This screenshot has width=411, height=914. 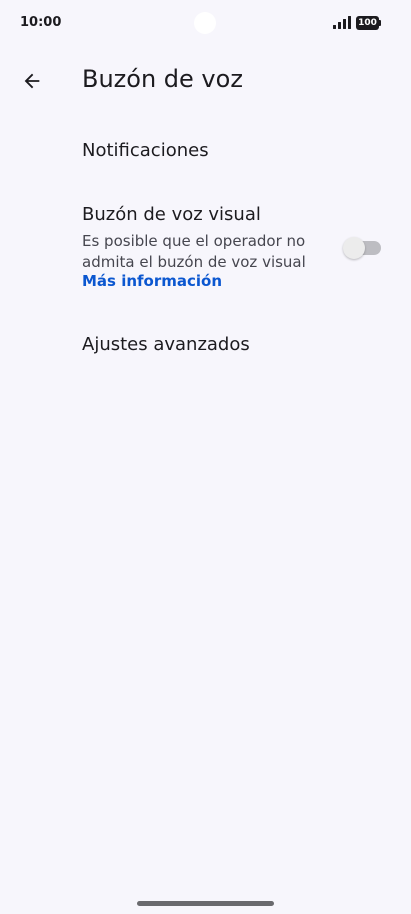 What do you see at coordinates (41, 22) in the screenshot?
I see `status-time: 10:00` at bounding box center [41, 22].